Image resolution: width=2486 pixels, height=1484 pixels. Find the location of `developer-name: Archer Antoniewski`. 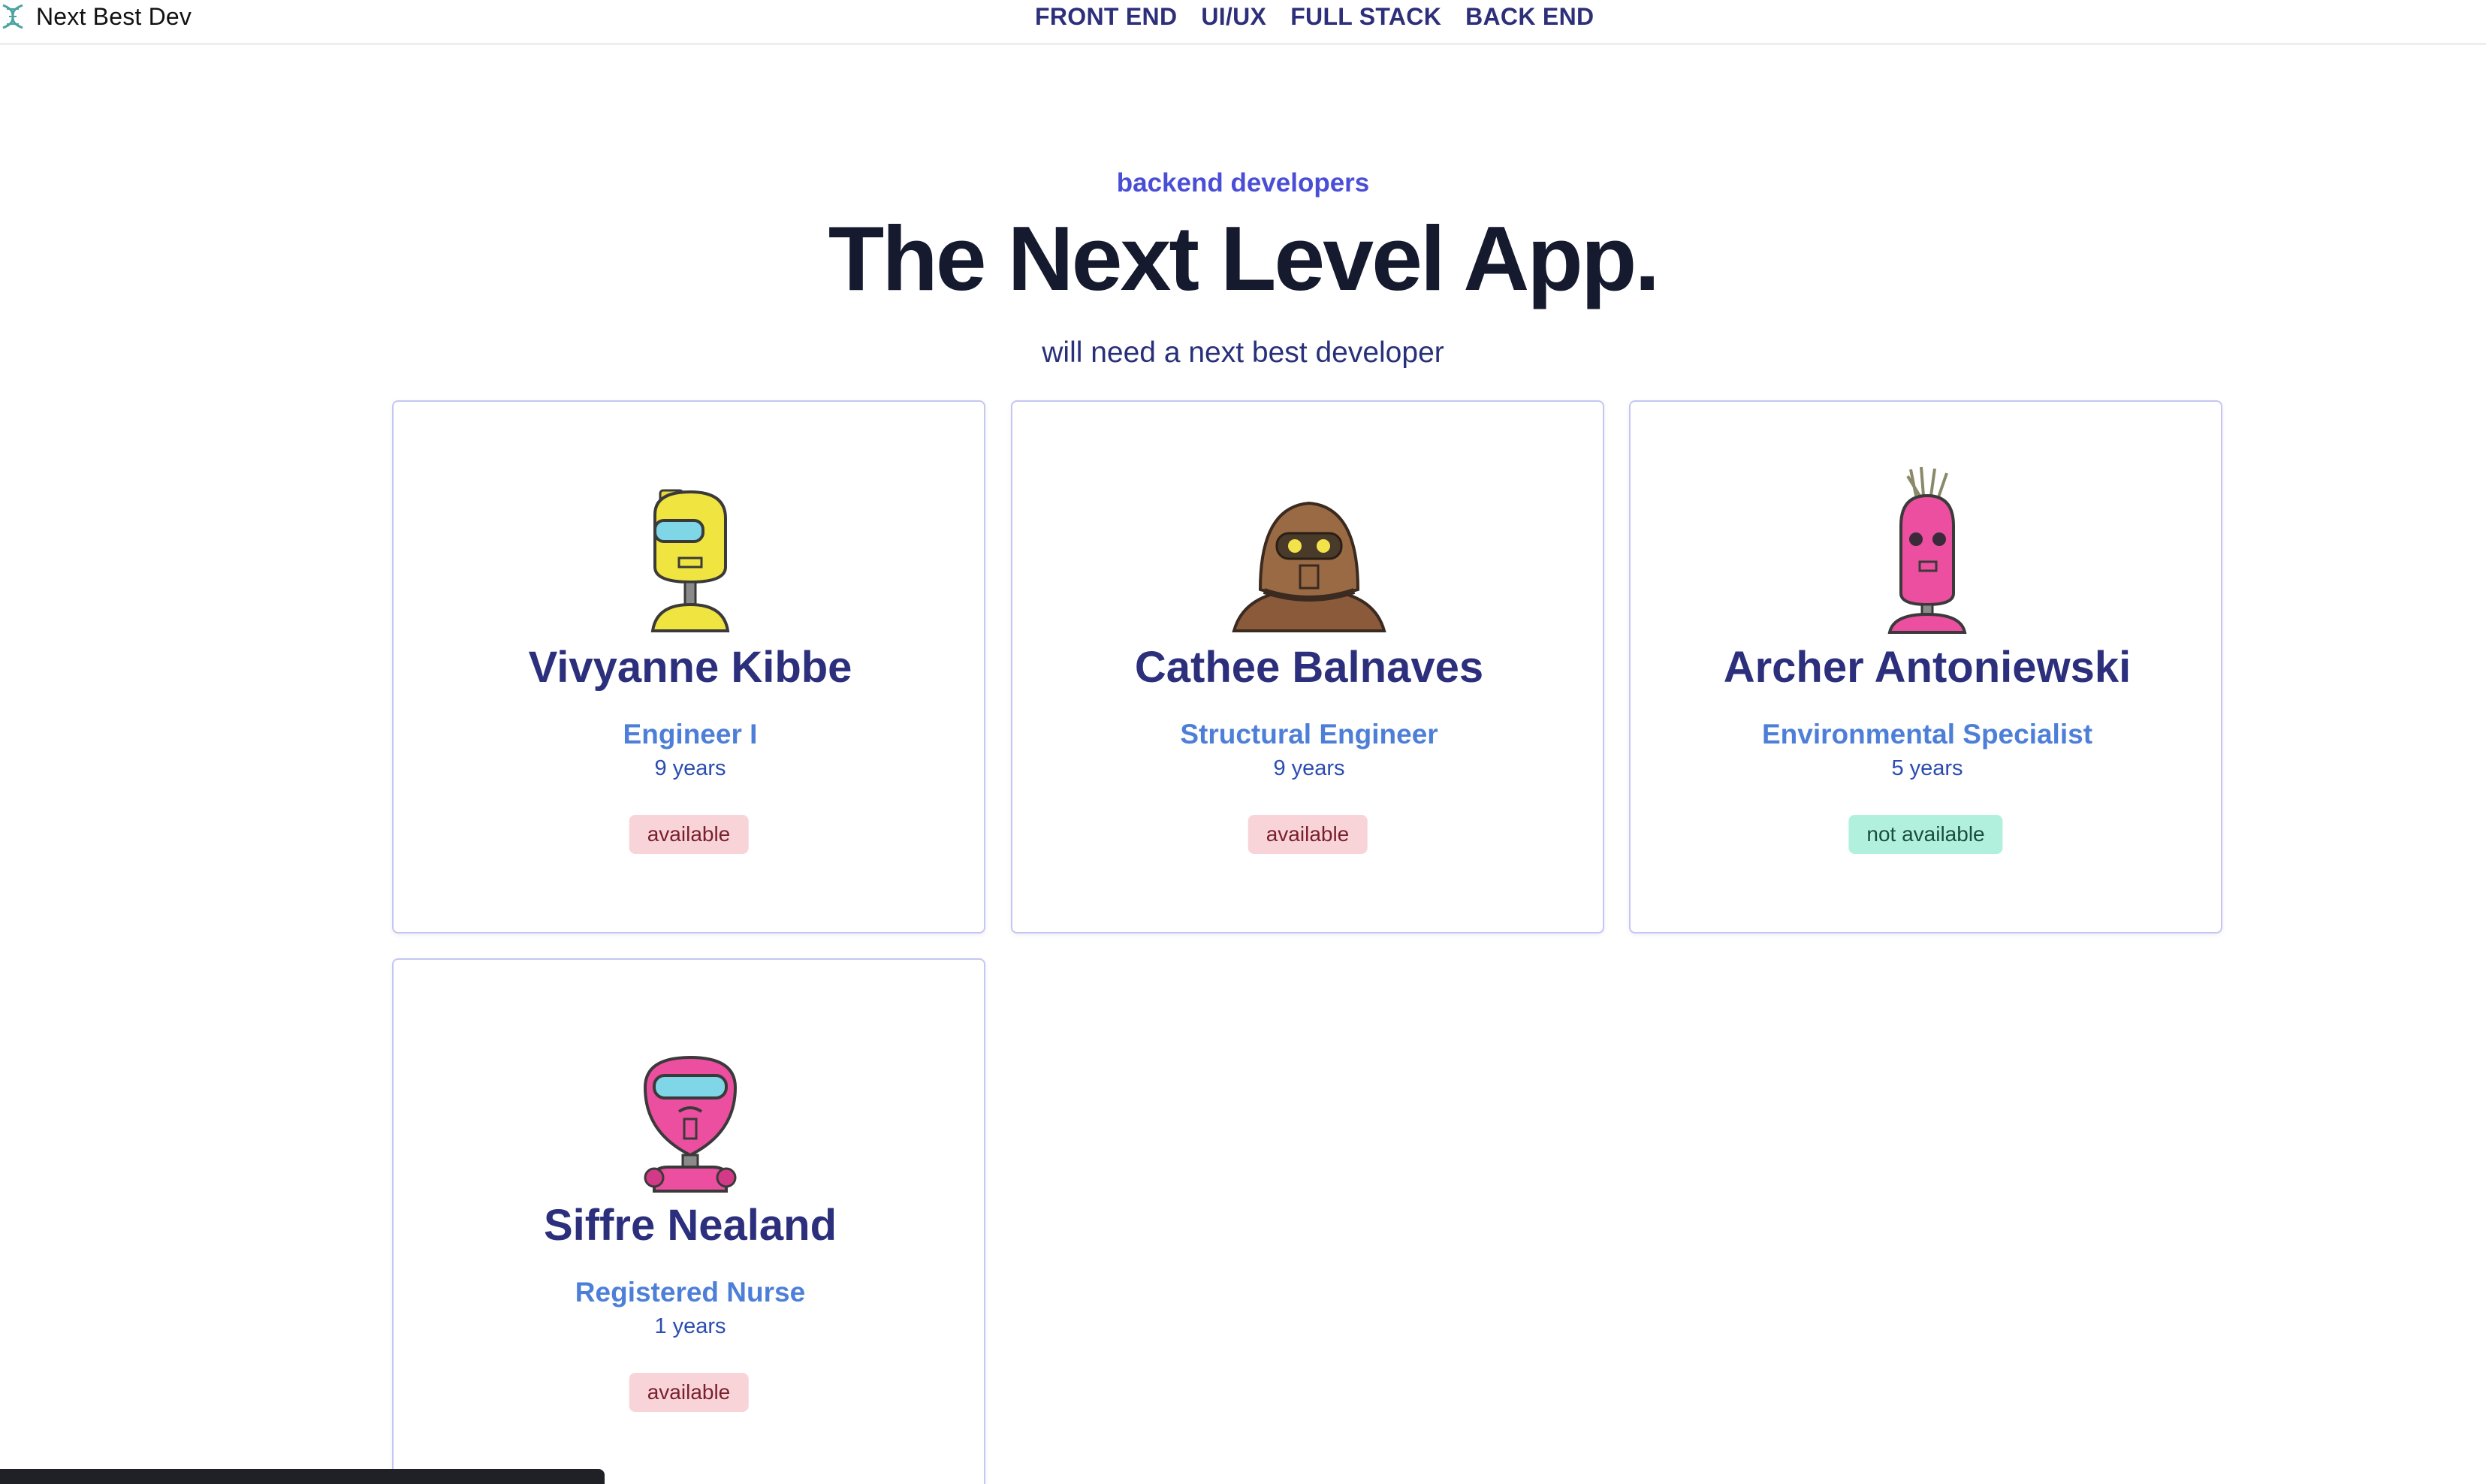

developer-name: Archer Antoniewski is located at coordinates (1928, 667).